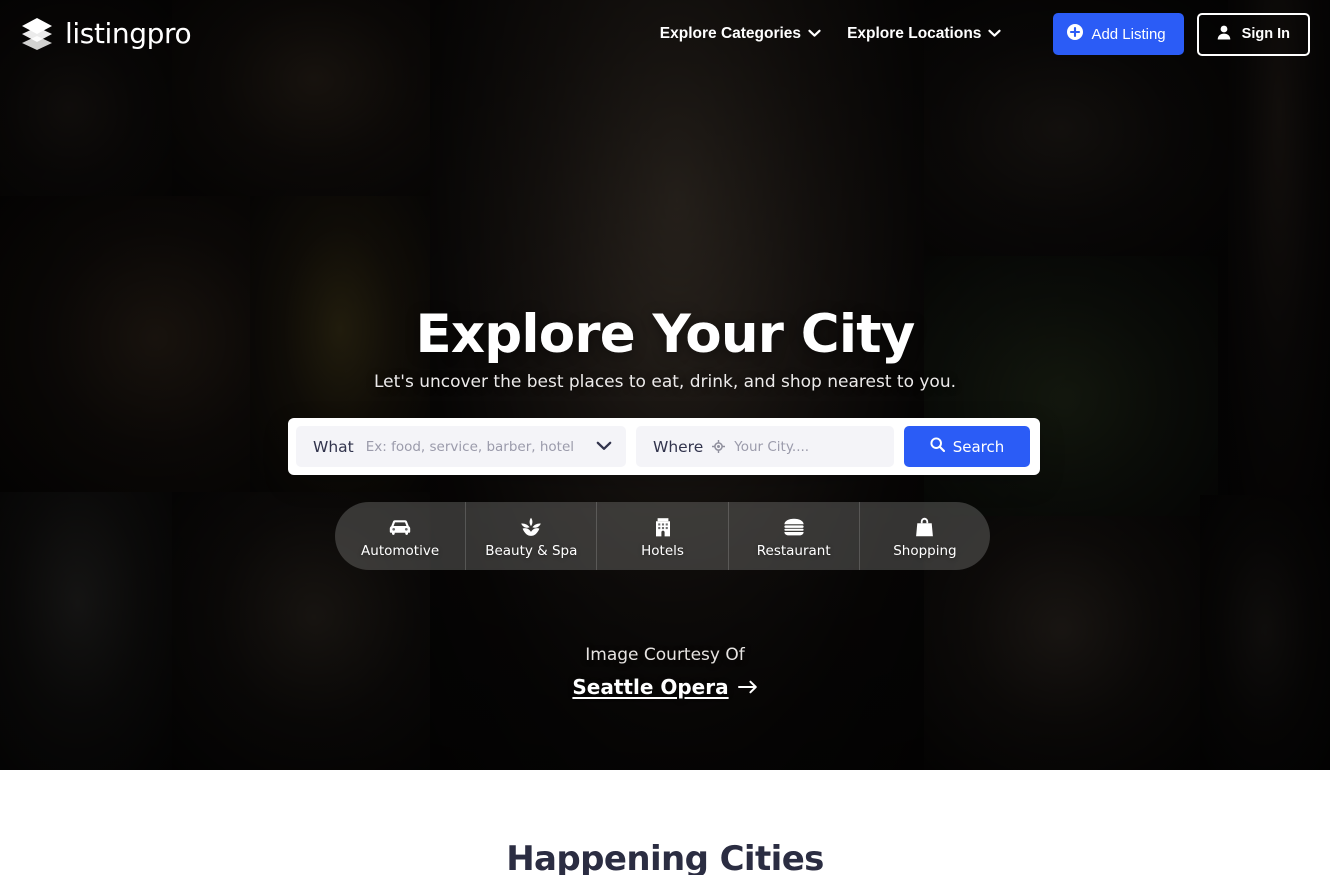 This screenshot has height=875, width=1330. What do you see at coordinates (531, 527) in the screenshot?
I see `lotus-icon` at bounding box center [531, 527].